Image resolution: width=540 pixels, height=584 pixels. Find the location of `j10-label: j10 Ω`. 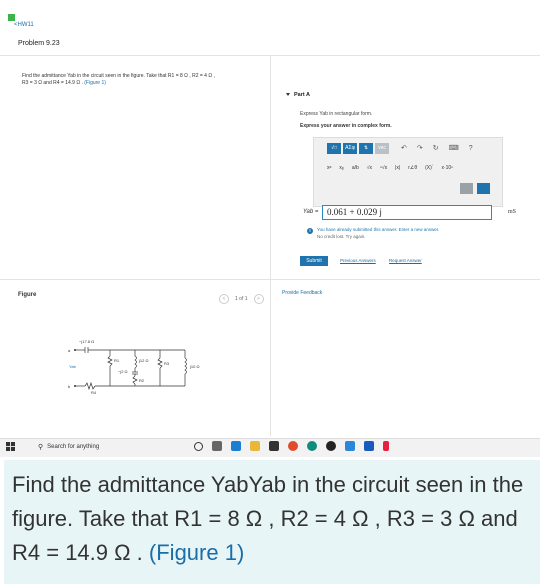

j10-label: j10 Ω is located at coordinates (194, 366).